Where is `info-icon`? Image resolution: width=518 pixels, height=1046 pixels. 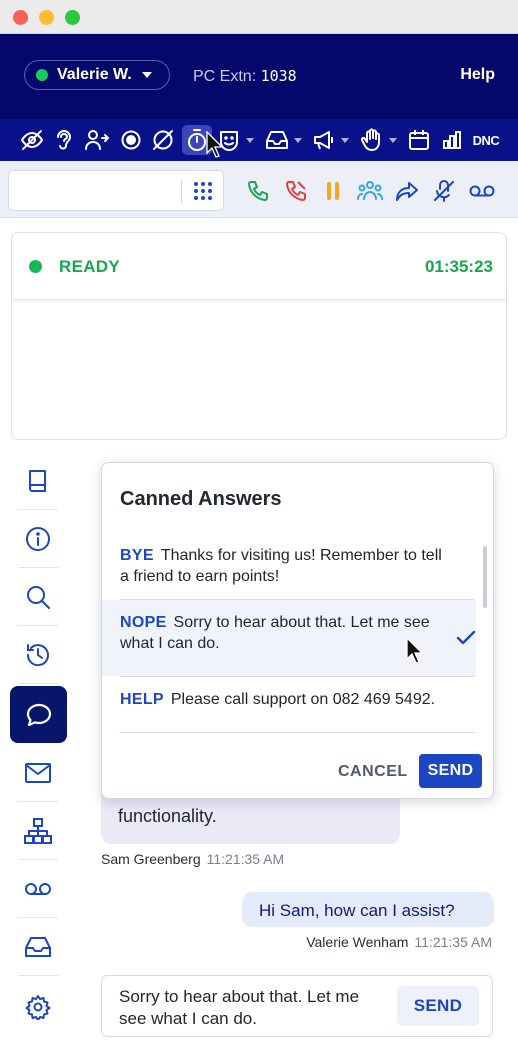
info-icon is located at coordinates (38, 538).